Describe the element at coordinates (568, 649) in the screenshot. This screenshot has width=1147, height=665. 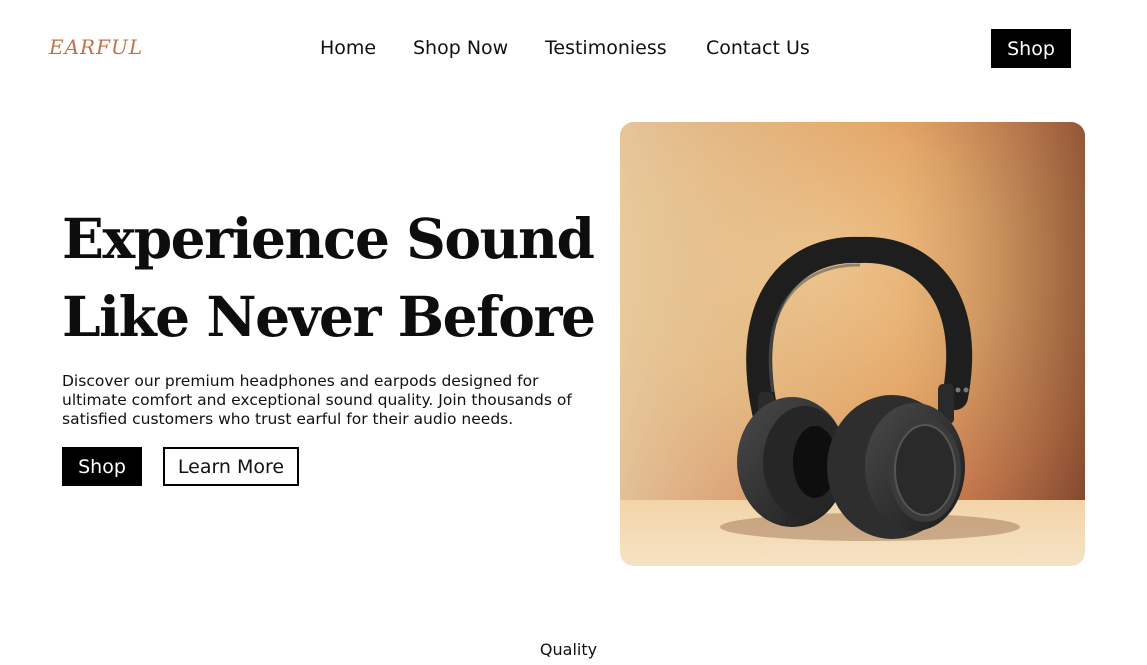
I see `quality-section-label: Quality` at that location.